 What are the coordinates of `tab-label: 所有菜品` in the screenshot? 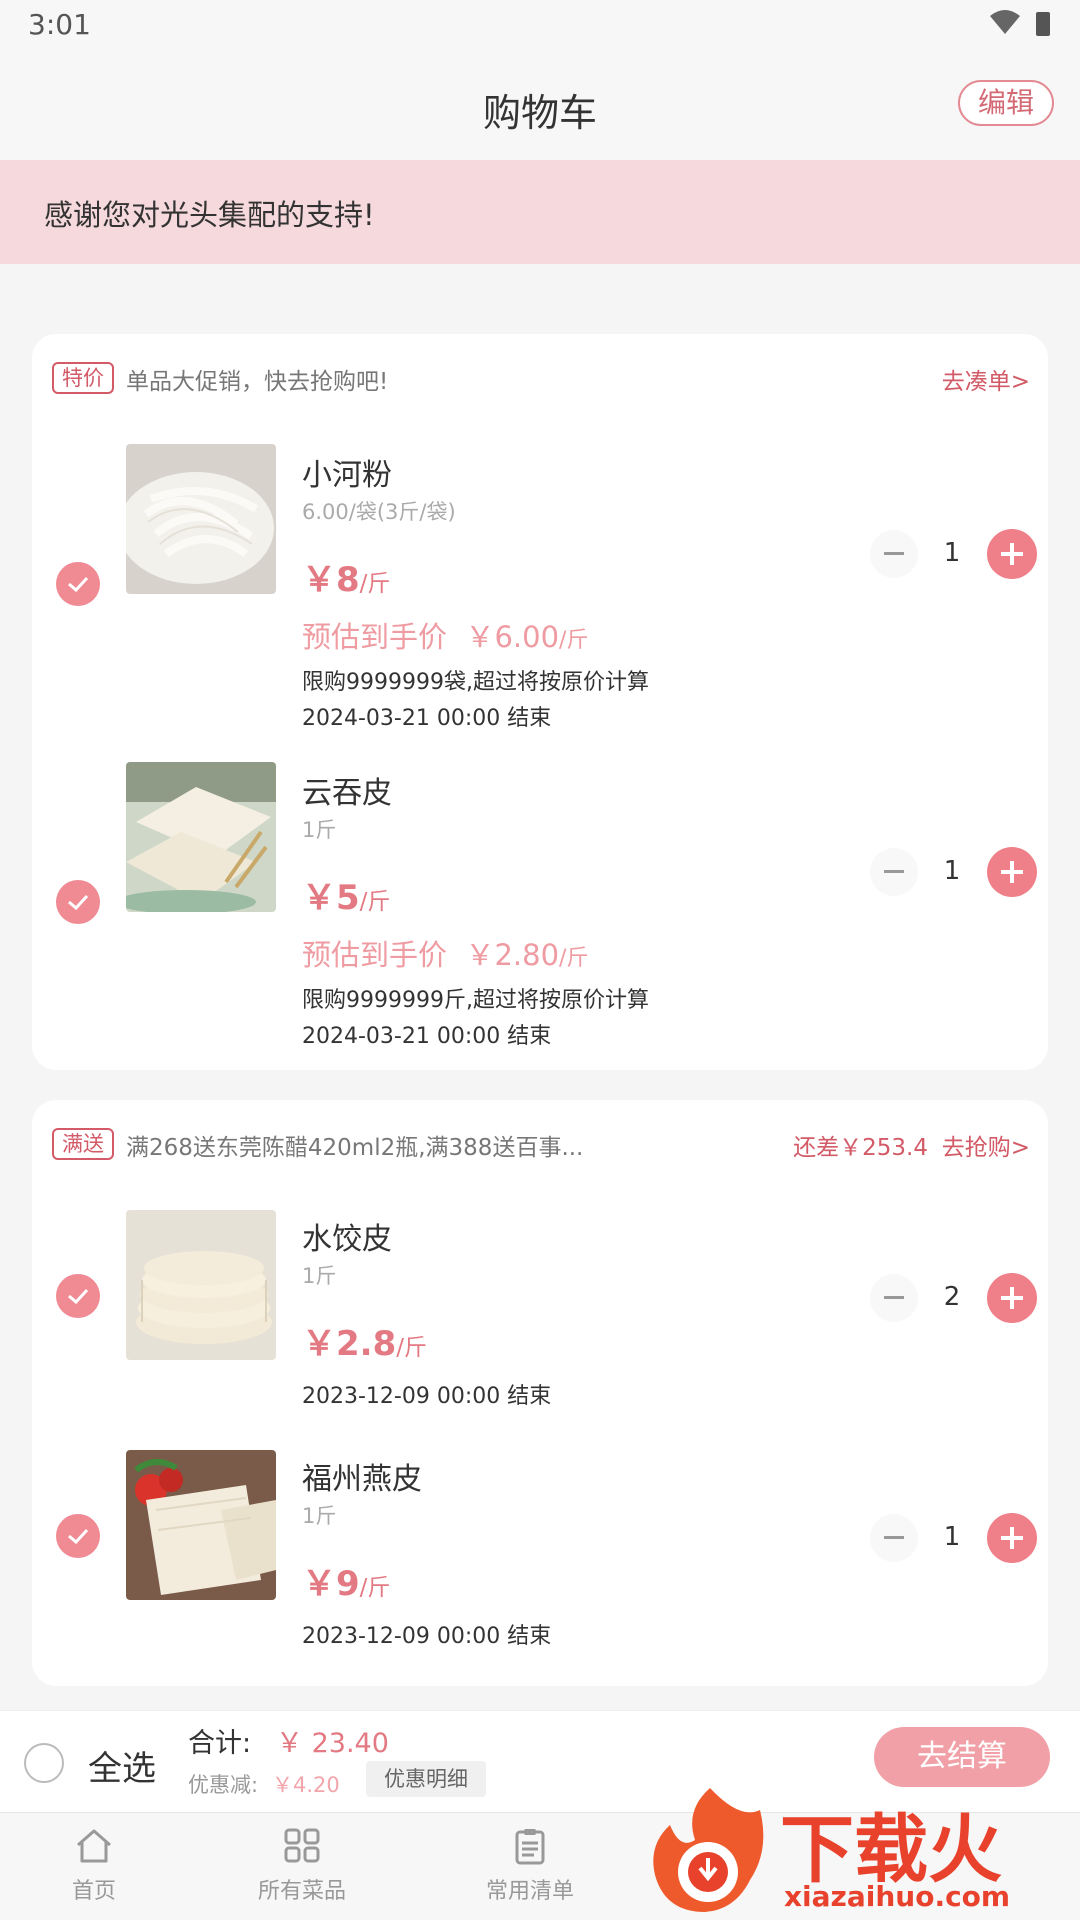 It's located at (301, 1891).